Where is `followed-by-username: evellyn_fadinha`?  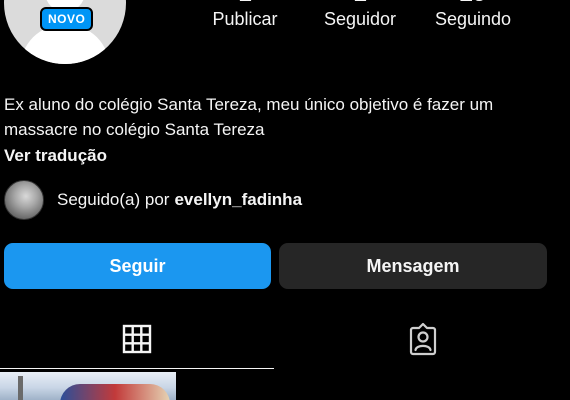
followed-by-username: evellyn_fadinha is located at coordinates (238, 199).